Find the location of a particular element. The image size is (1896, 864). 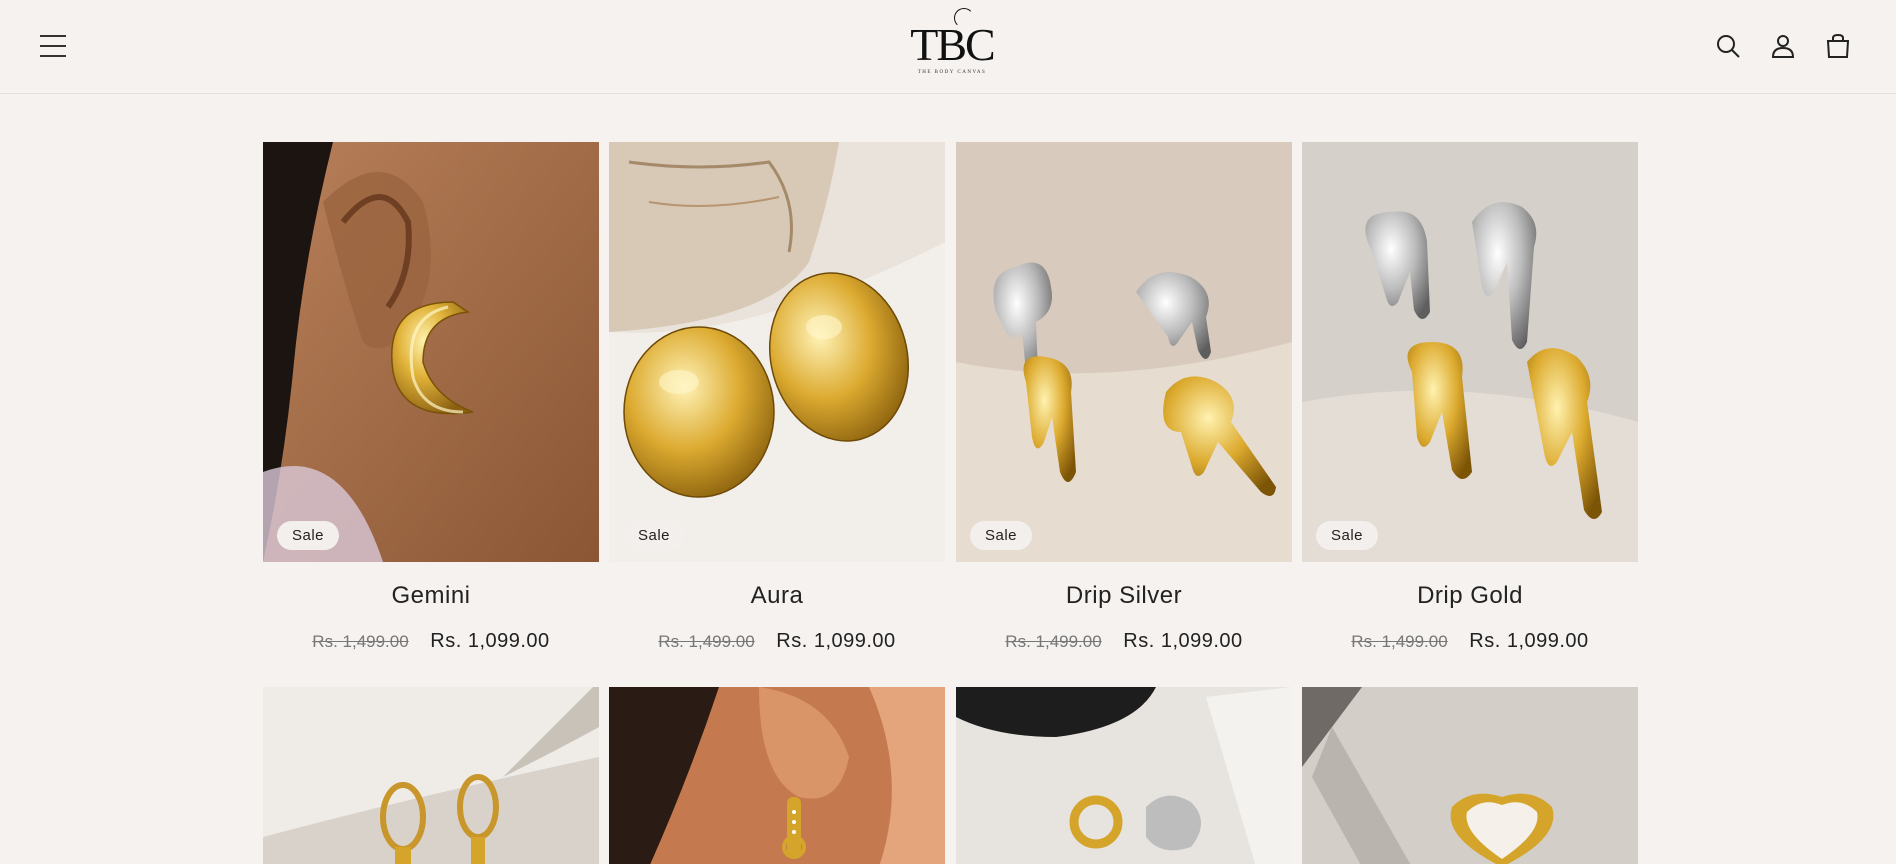

product-image-gemini: Sale is located at coordinates (431, 352).